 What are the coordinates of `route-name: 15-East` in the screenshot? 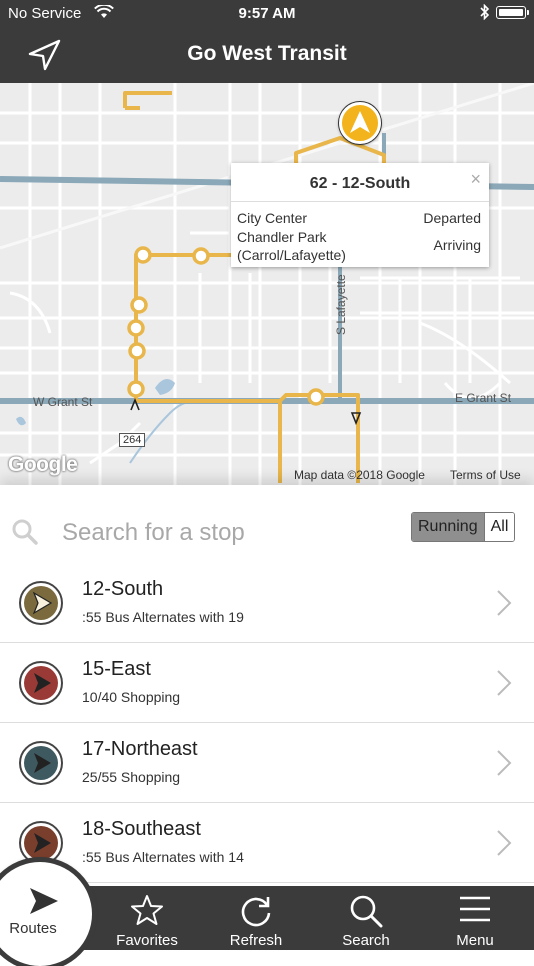 It's located at (116, 669).